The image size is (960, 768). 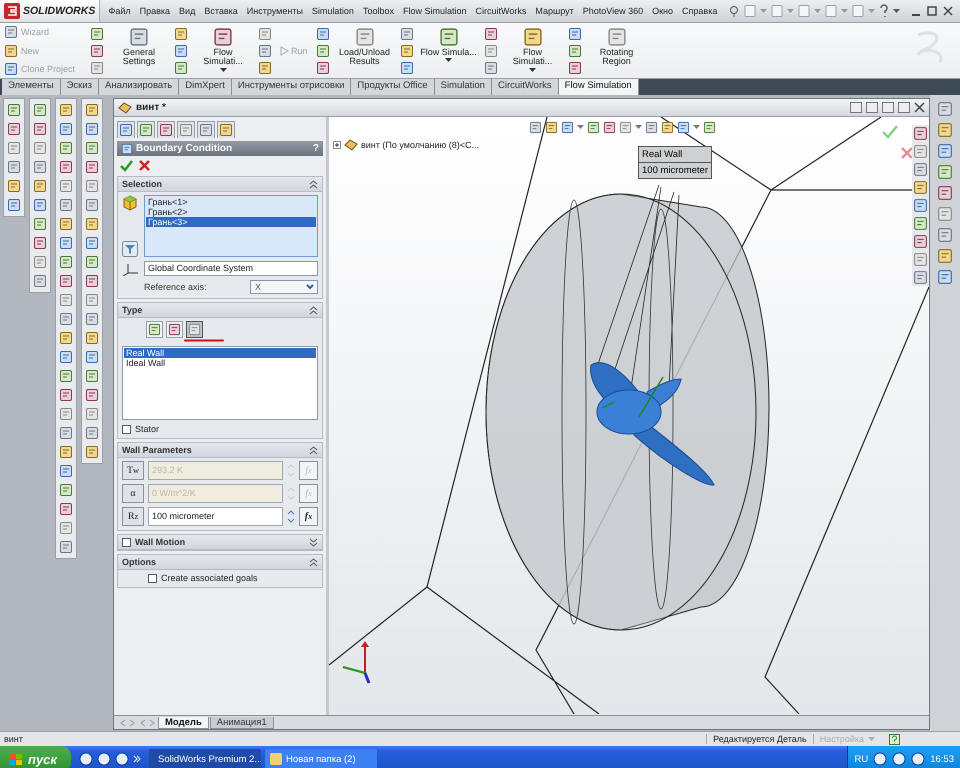 What do you see at coordinates (220, 353) in the screenshot?
I see `list-item: Real Wall` at bounding box center [220, 353].